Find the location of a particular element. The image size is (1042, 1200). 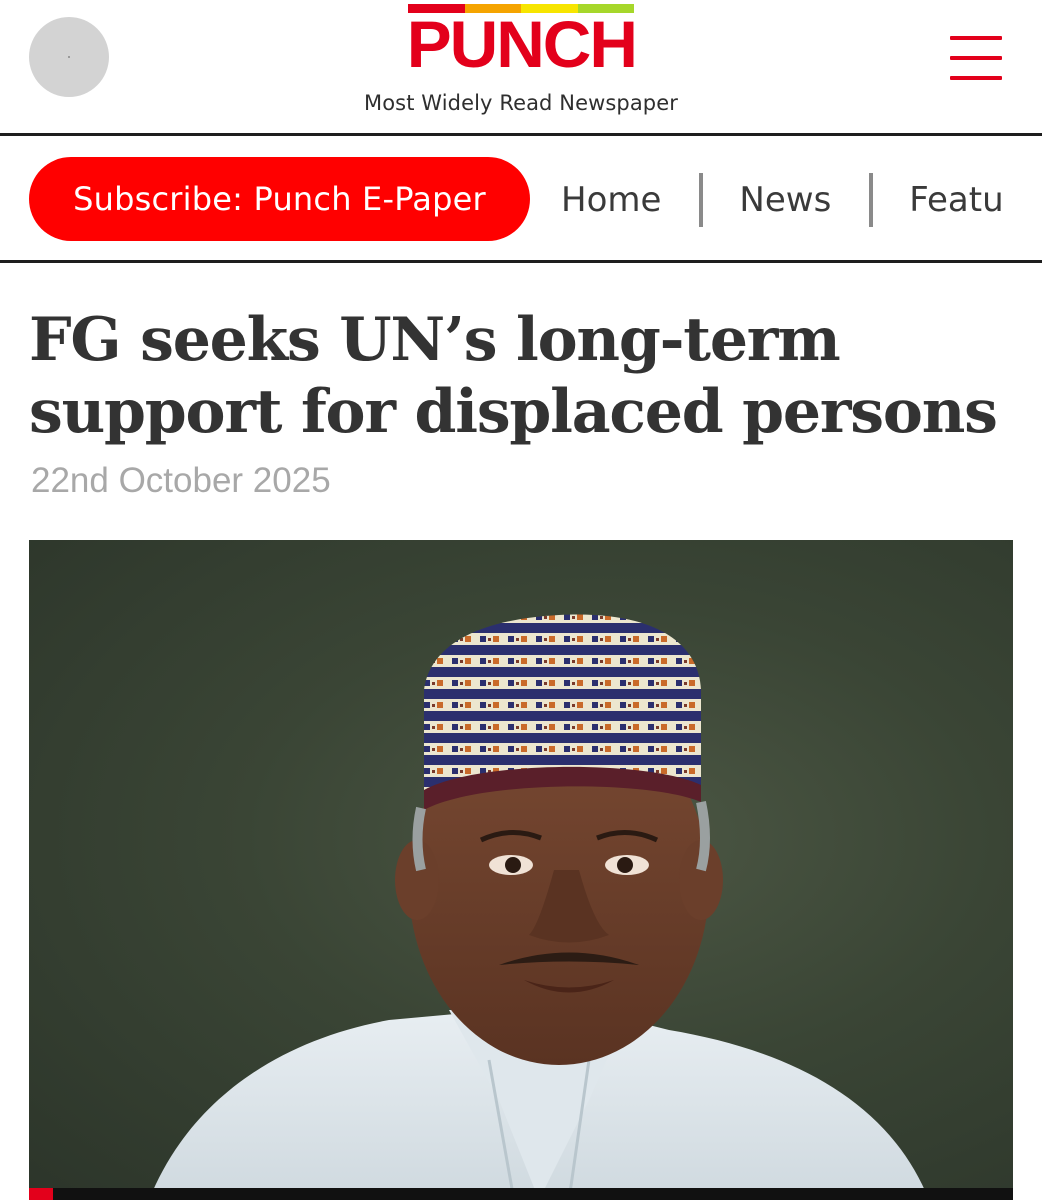

nav-divider is located at coordinates (521, 261).